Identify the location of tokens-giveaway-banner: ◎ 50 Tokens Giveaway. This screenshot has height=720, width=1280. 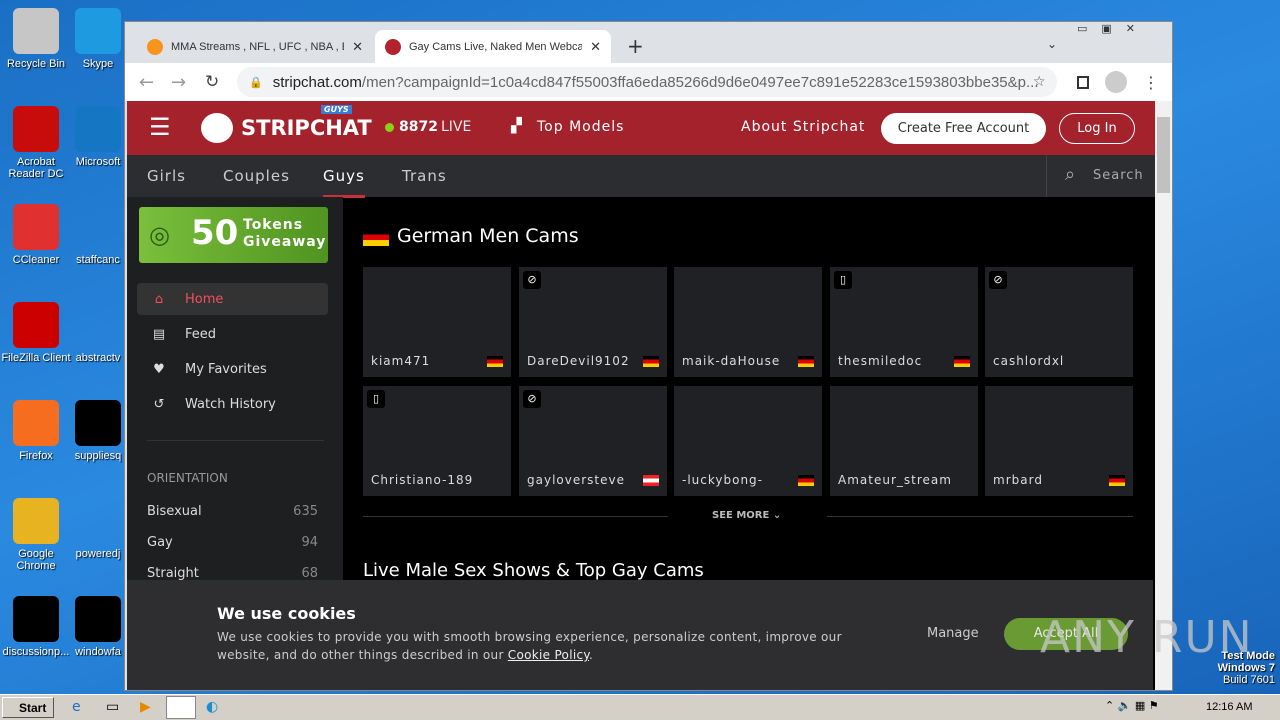
(233, 235).